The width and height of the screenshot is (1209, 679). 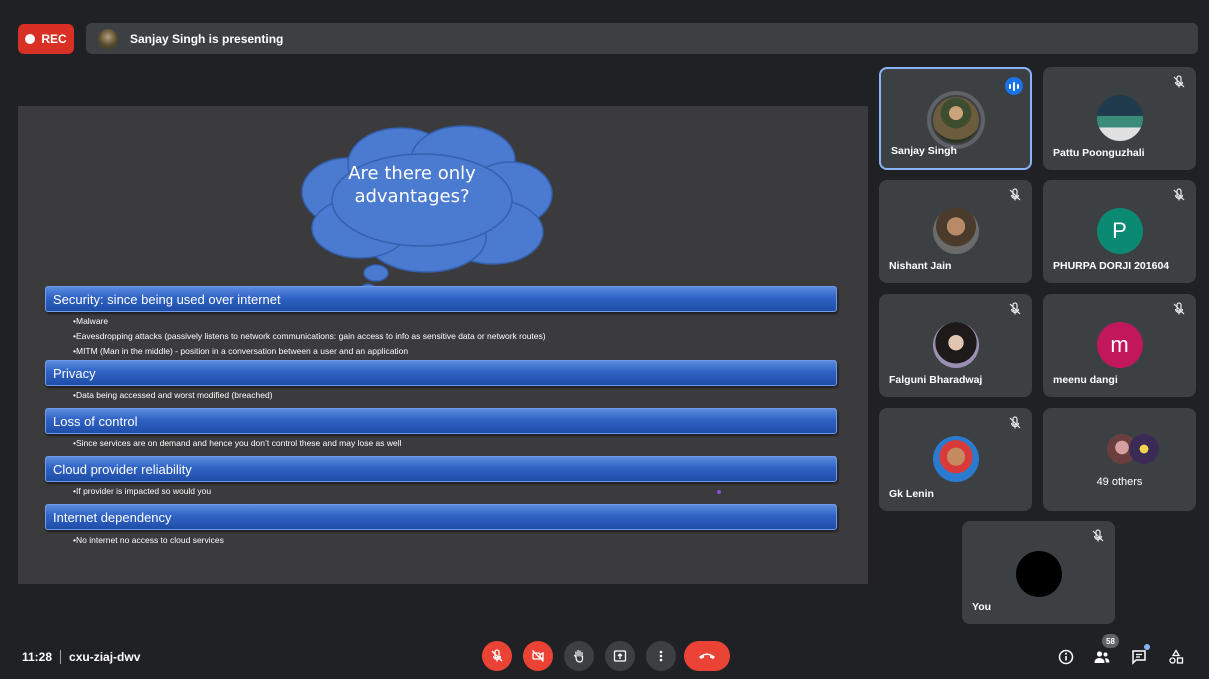 What do you see at coordinates (90, 321) in the screenshot?
I see `slide-bullet: Malware` at bounding box center [90, 321].